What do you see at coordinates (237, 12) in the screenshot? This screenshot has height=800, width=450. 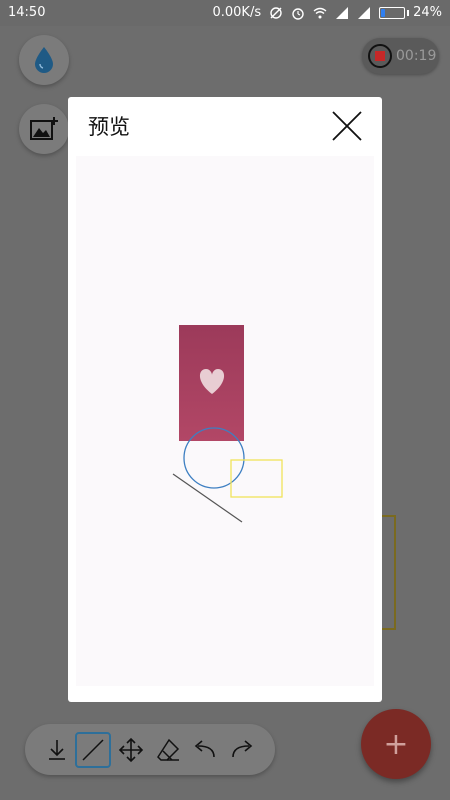 I see `network-speed: 0.00K/s` at bounding box center [237, 12].